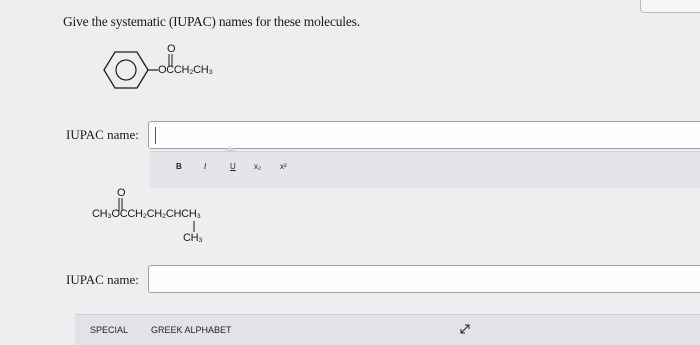 The width and height of the screenshot is (700, 345). What do you see at coordinates (102, 134) in the screenshot?
I see `iupac-name-label-1: IUPAC name:` at bounding box center [102, 134].